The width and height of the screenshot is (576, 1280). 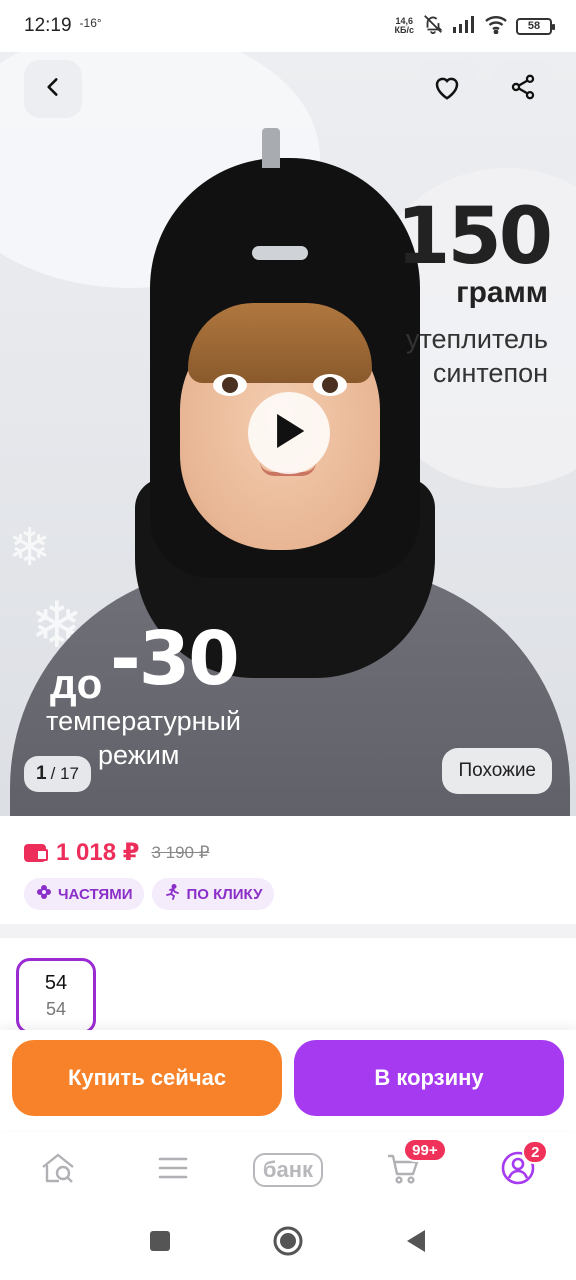 What do you see at coordinates (416, 1243) in the screenshot?
I see `system-back-button` at bounding box center [416, 1243].